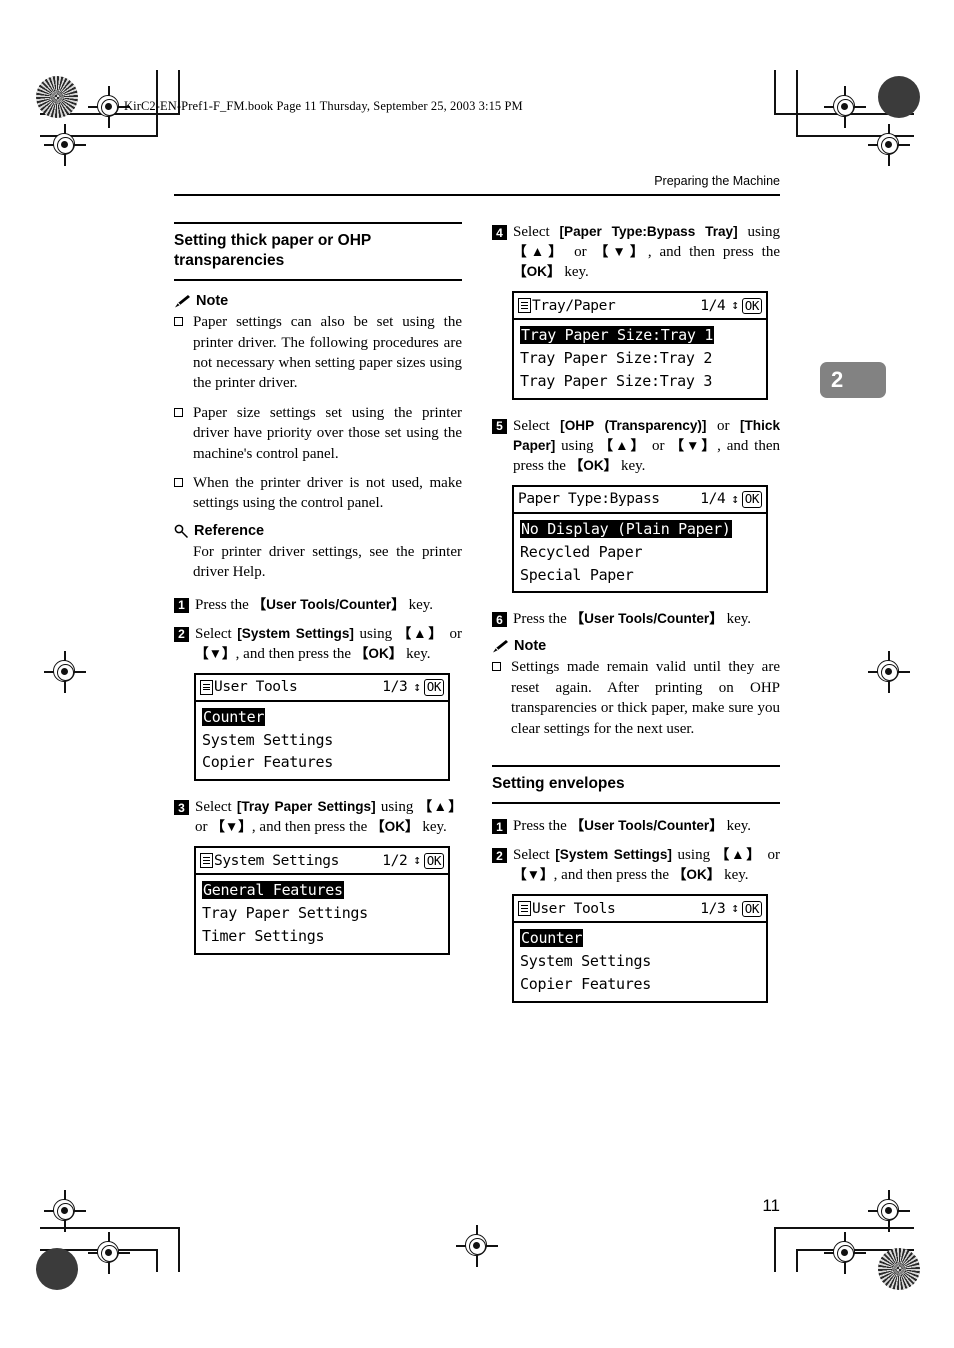 The height and width of the screenshot is (1348, 954). I want to click on lcd-menu-item: Tray Paper Size:Tray 1, so click(640, 335).